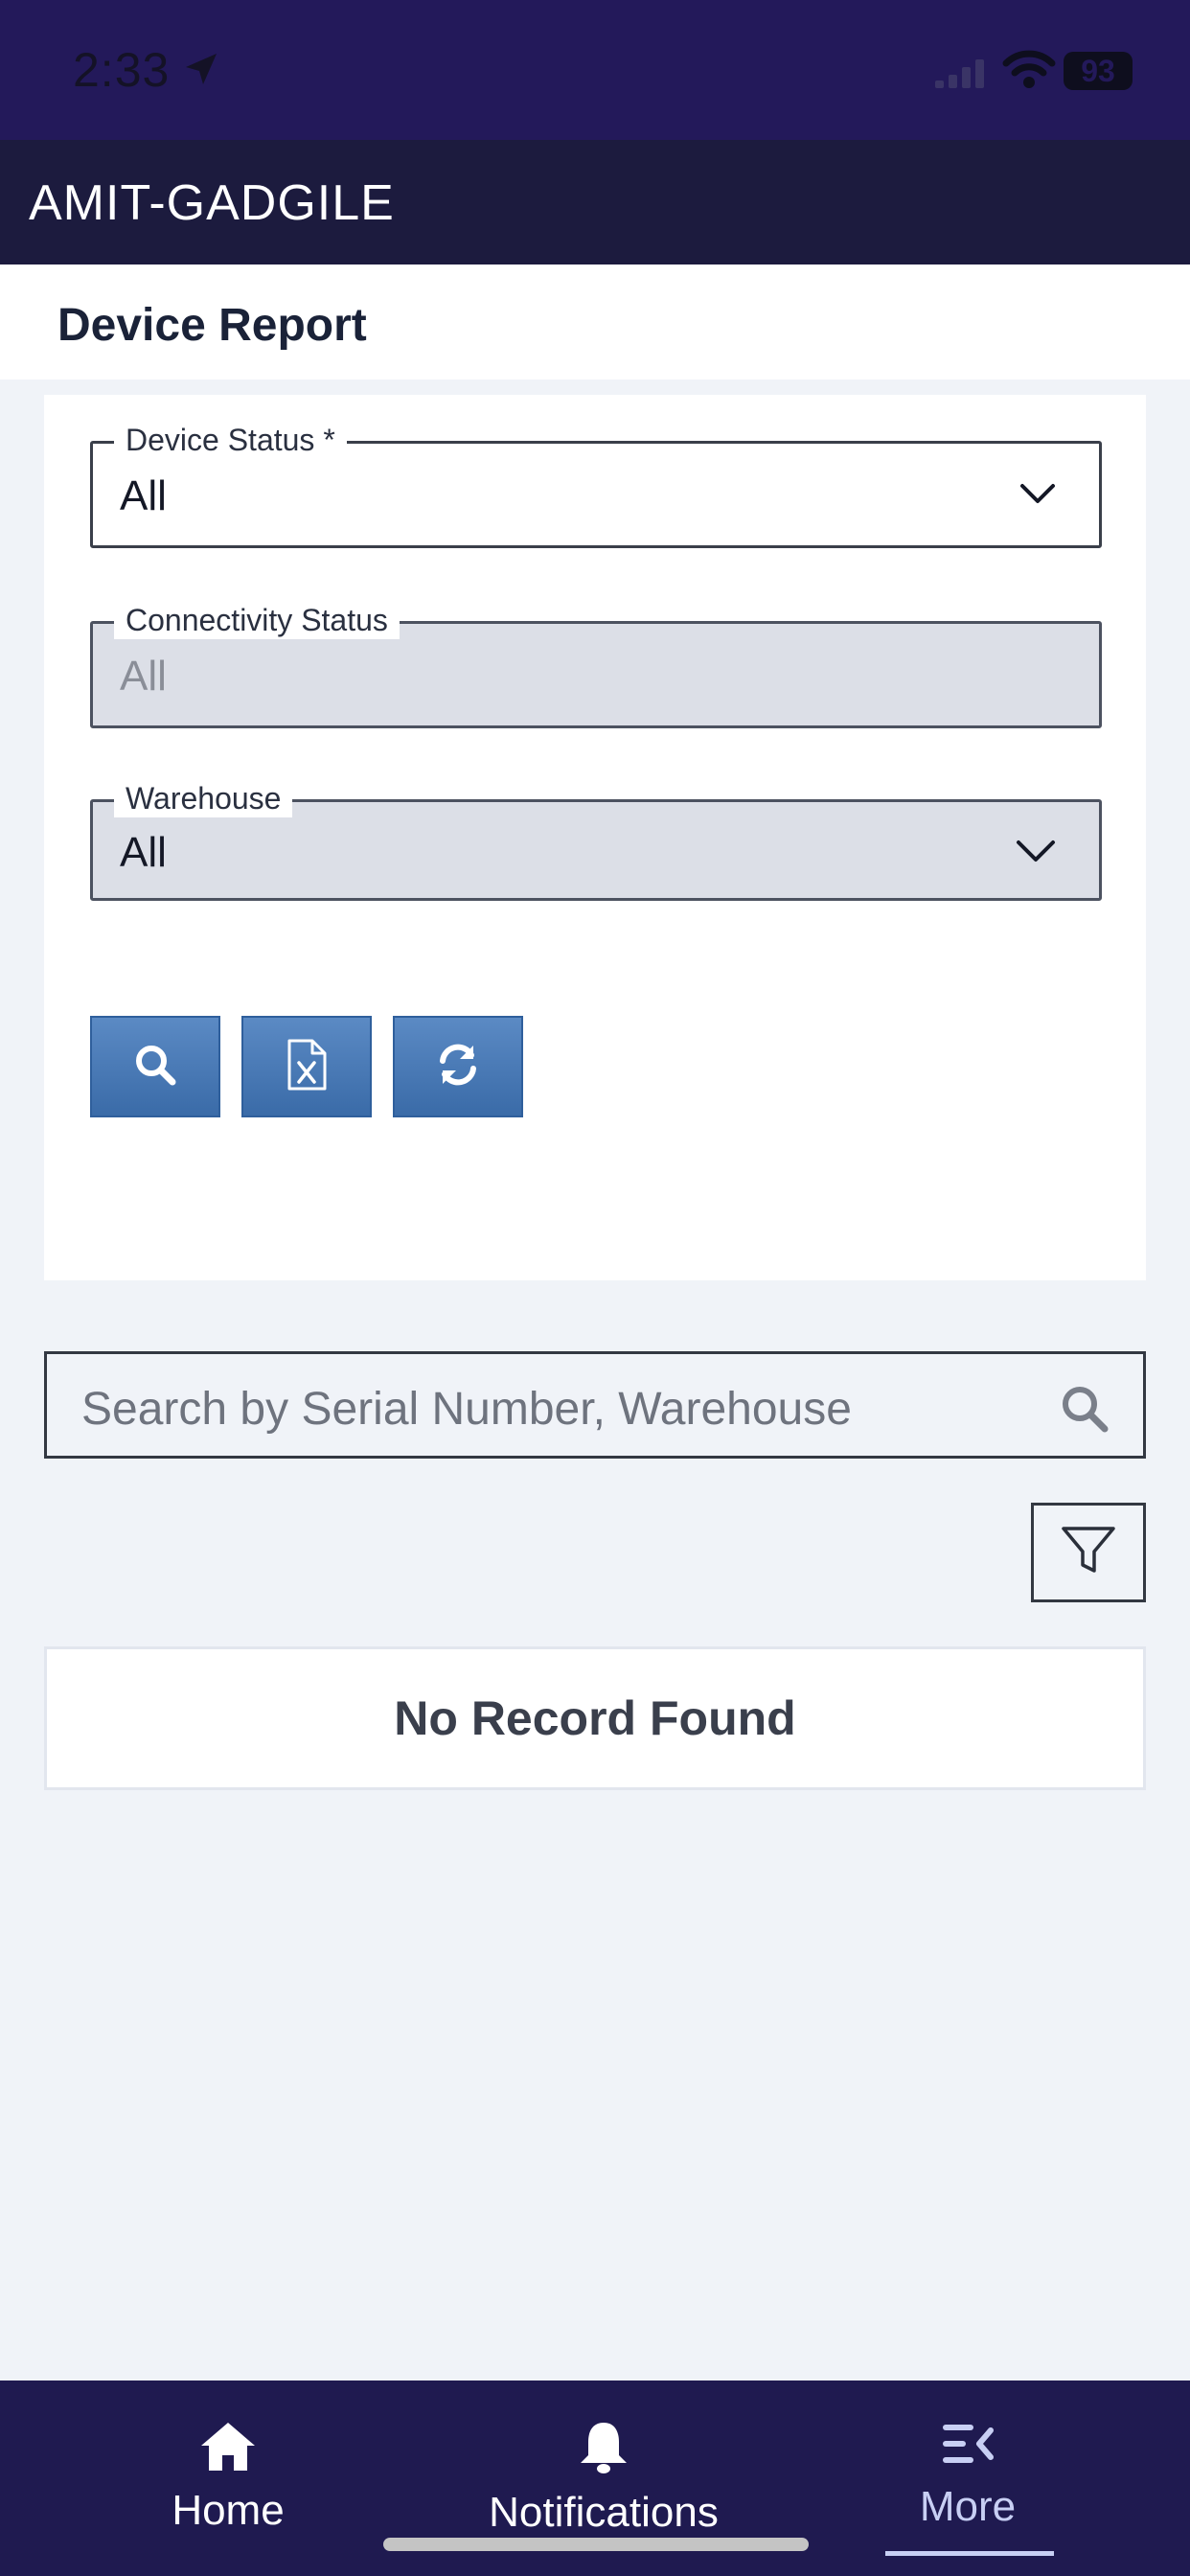 The image size is (1190, 2576). I want to click on wifi-icon, so click(1029, 71).